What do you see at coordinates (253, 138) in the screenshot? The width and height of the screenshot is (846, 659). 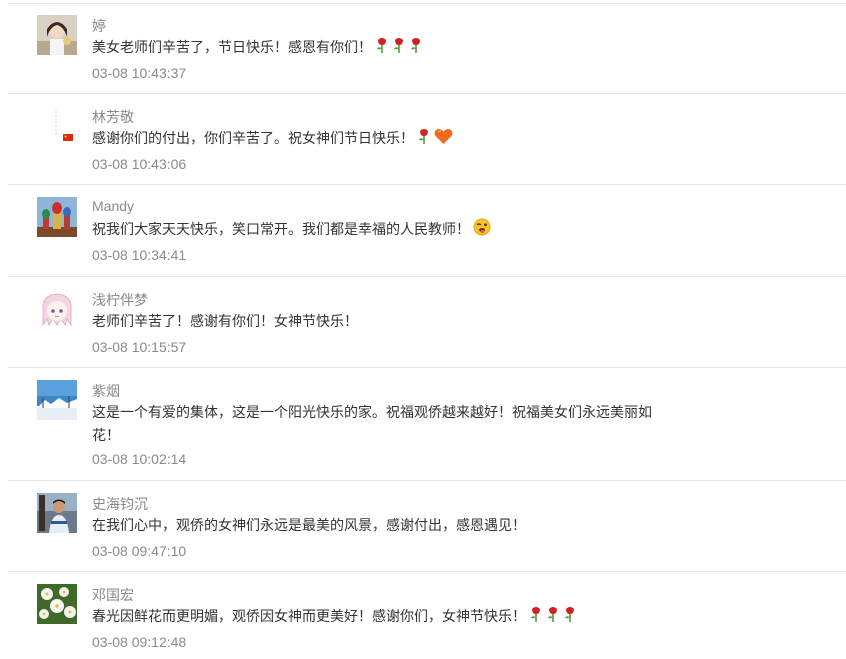 I see `comment-body: 感谢你们的付出，你们辛苦了。祝女神们节日快乐！` at bounding box center [253, 138].